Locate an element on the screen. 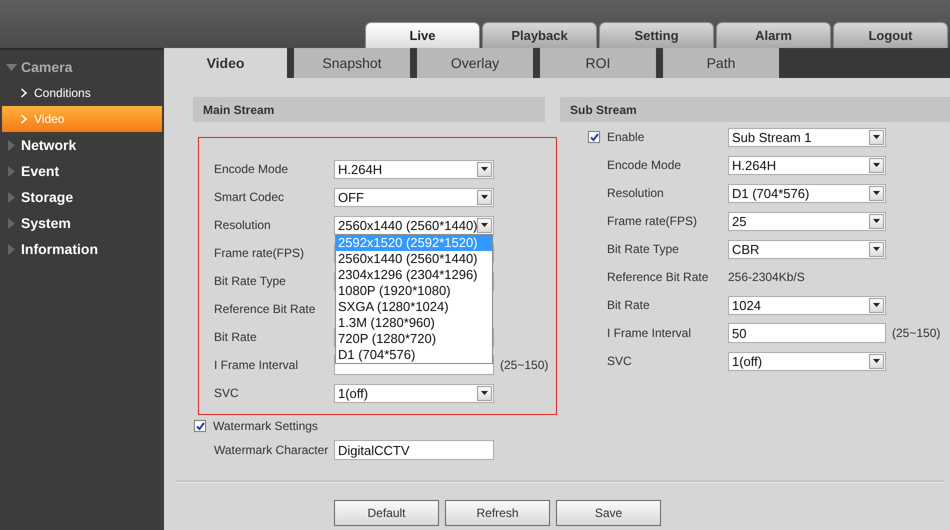 Image resolution: width=950 pixels, height=530 pixels. nav-tab: Setting is located at coordinates (656, 35).